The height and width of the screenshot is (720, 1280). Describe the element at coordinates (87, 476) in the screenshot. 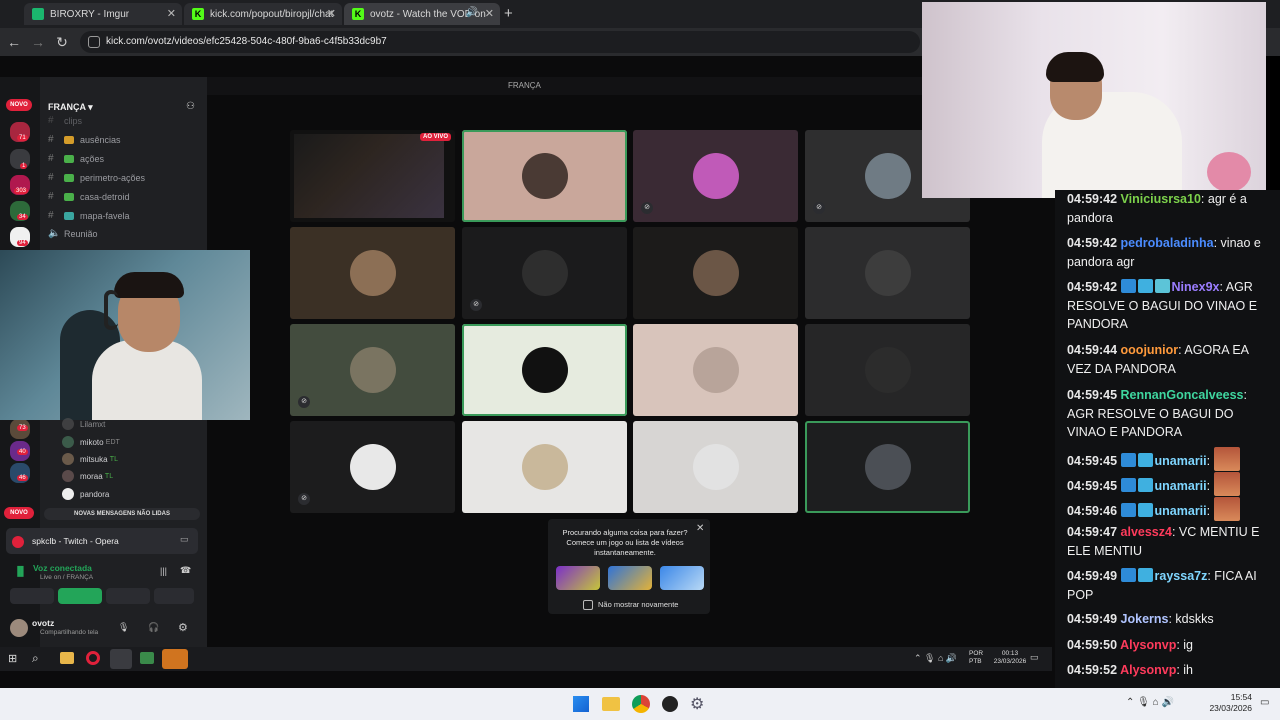

I see `voice-member: moraa TL` at that location.